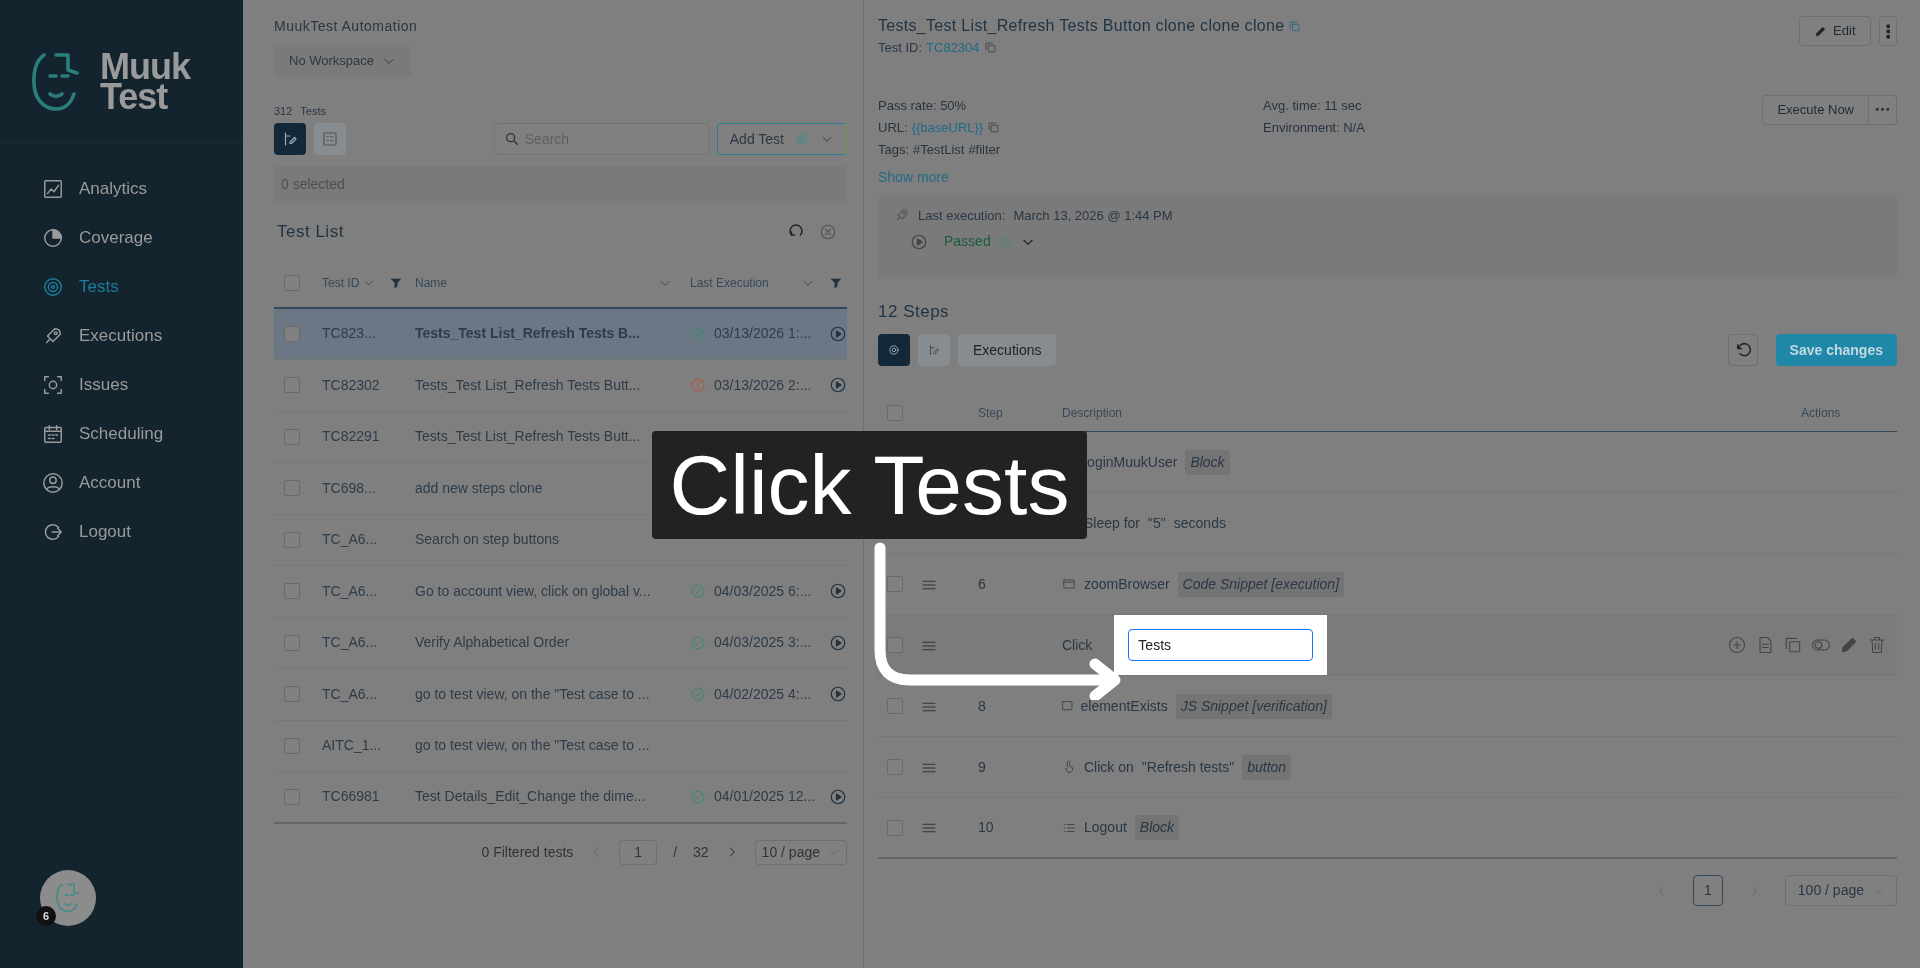 The image size is (1920, 968). What do you see at coordinates (1092, 413) in the screenshot?
I see `column-header: Description` at bounding box center [1092, 413].